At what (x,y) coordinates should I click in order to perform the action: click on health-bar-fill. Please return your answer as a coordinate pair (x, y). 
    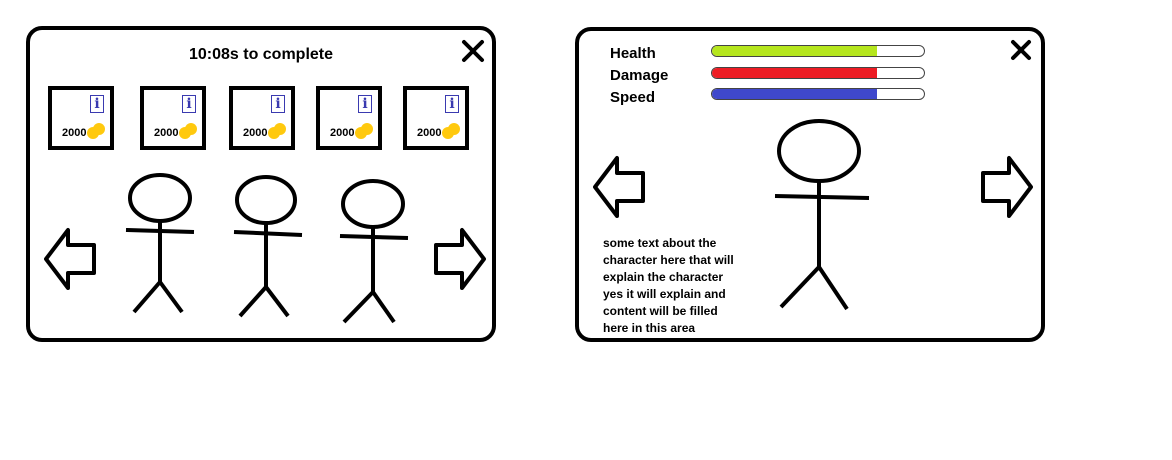
    Looking at the image, I should click on (795, 51).